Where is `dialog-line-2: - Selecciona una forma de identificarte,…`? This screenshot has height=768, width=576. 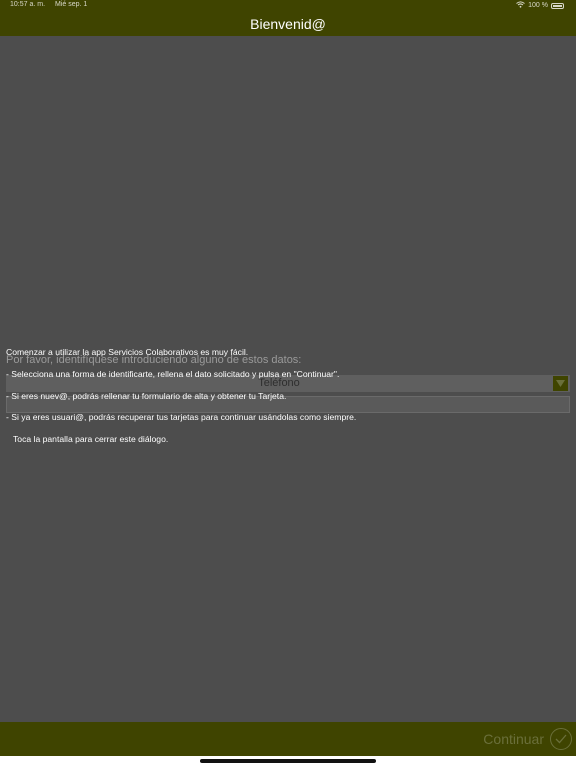 dialog-line-2: - Selecciona una forma de identificarte,… is located at coordinates (173, 374).